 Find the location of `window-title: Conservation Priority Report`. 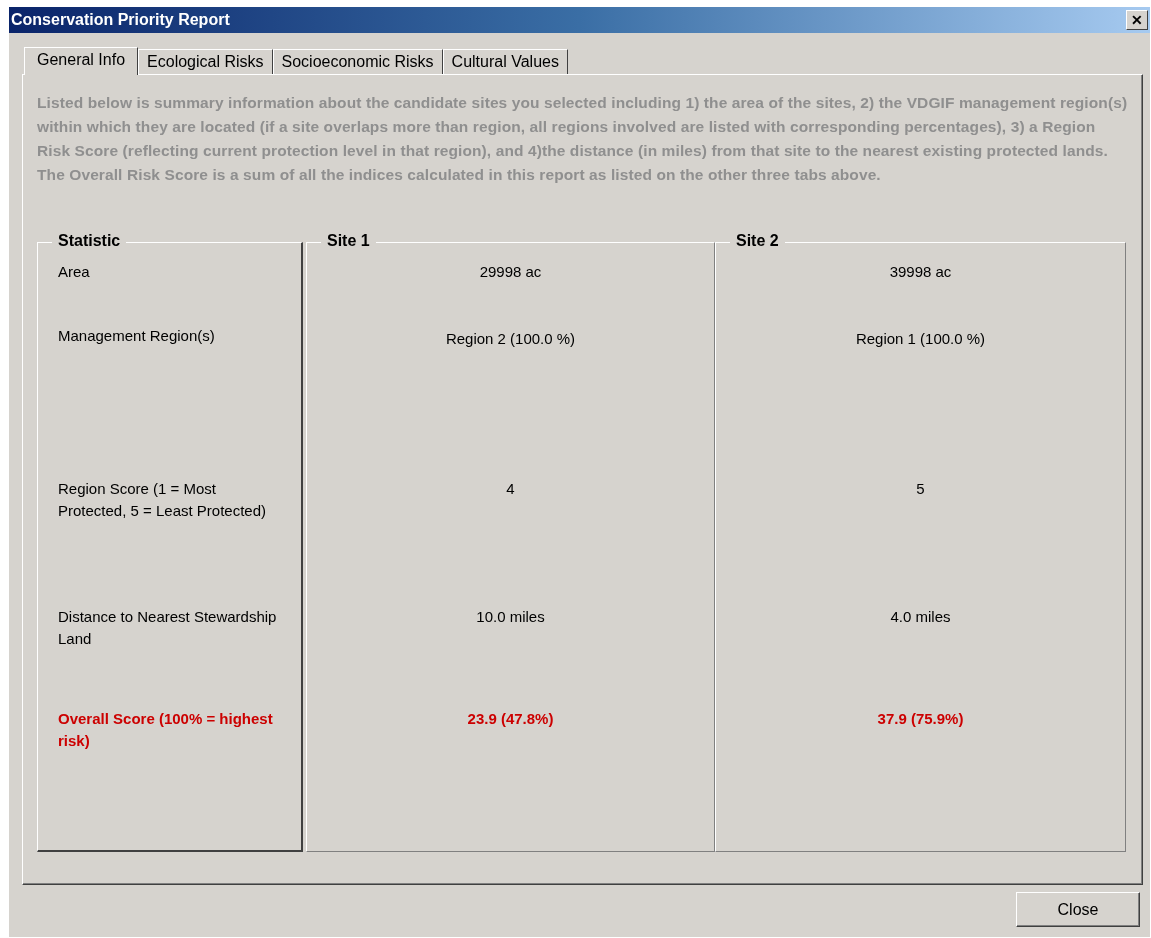

window-title: Conservation Priority Report is located at coordinates (120, 20).